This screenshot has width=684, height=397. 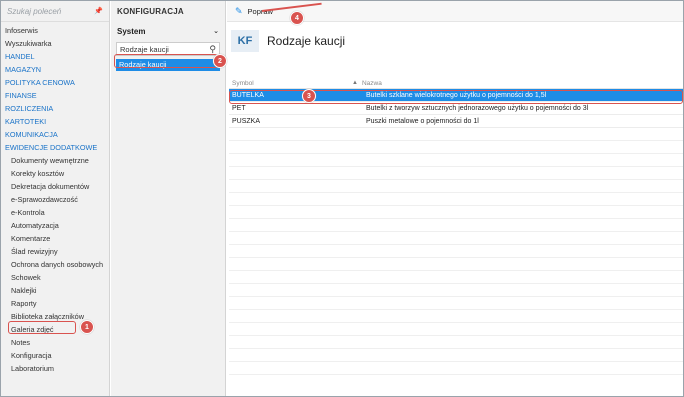 I want to click on pencil-icon: ✎, so click(x=239, y=10).